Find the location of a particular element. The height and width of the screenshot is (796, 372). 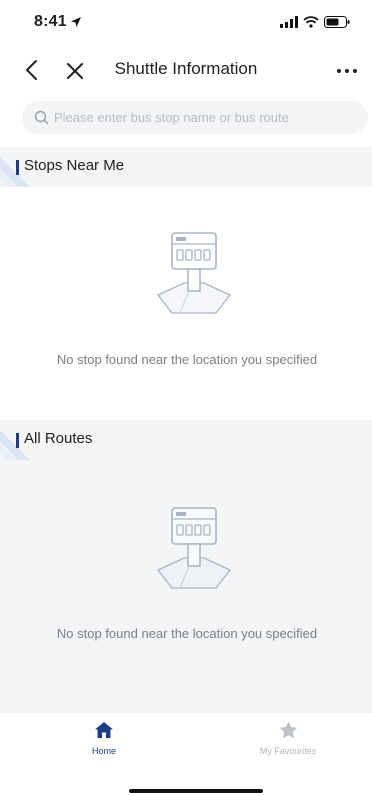

search-input: Please enter bus stop name or bus route is located at coordinates (195, 117).